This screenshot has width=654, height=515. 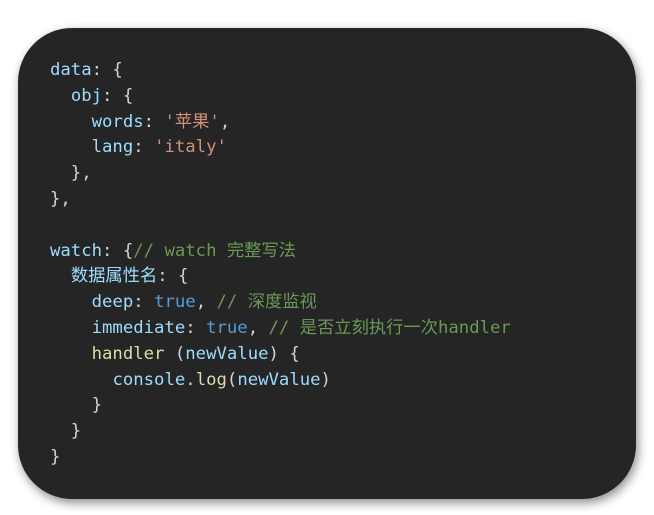 I want to click on code-line: words: '苹果',, so click(x=280, y=123).